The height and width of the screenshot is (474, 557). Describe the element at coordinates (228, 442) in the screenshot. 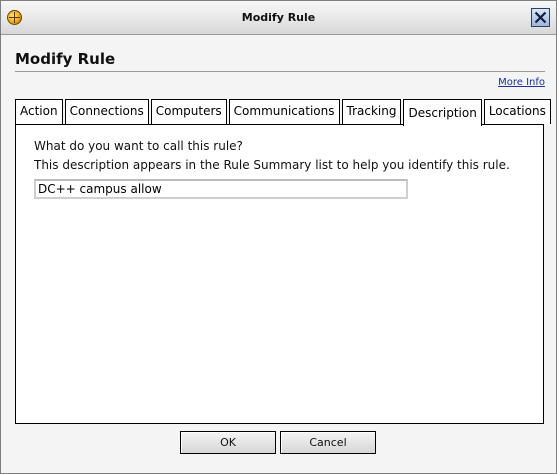

I see `ok-button: OK` at that location.